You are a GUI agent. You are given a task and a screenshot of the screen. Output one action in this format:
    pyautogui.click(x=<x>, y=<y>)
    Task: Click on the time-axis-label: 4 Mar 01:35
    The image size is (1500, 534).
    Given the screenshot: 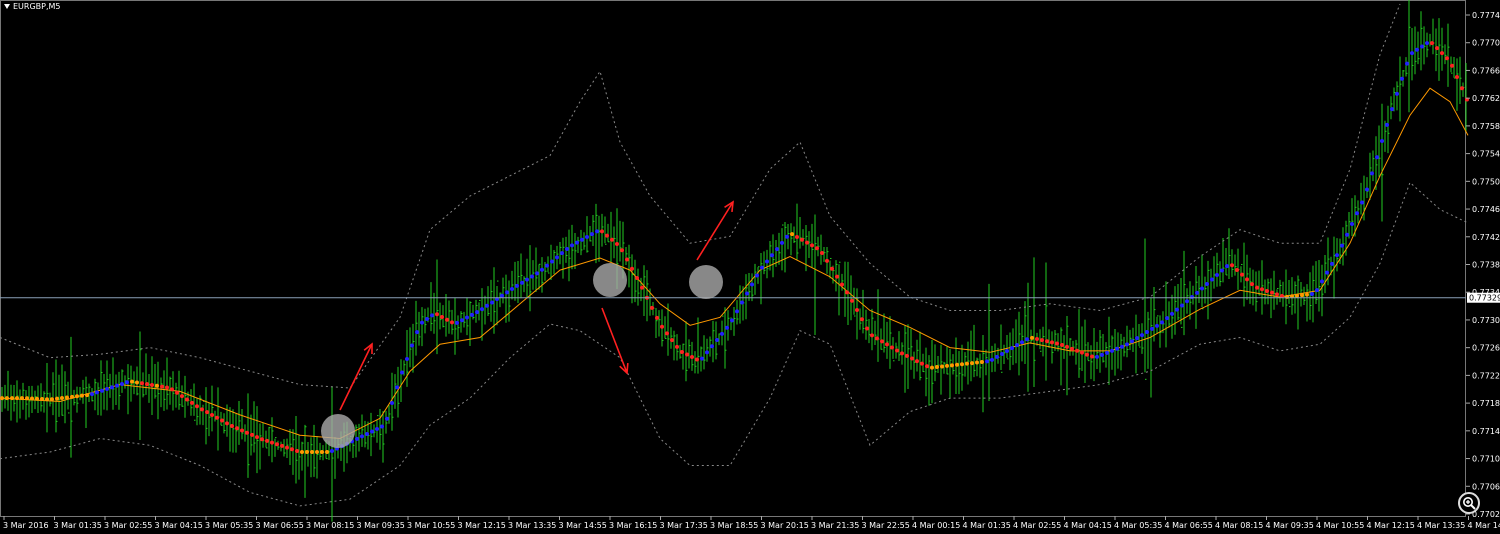 What is the action you would take?
    pyautogui.click(x=987, y=525)
    